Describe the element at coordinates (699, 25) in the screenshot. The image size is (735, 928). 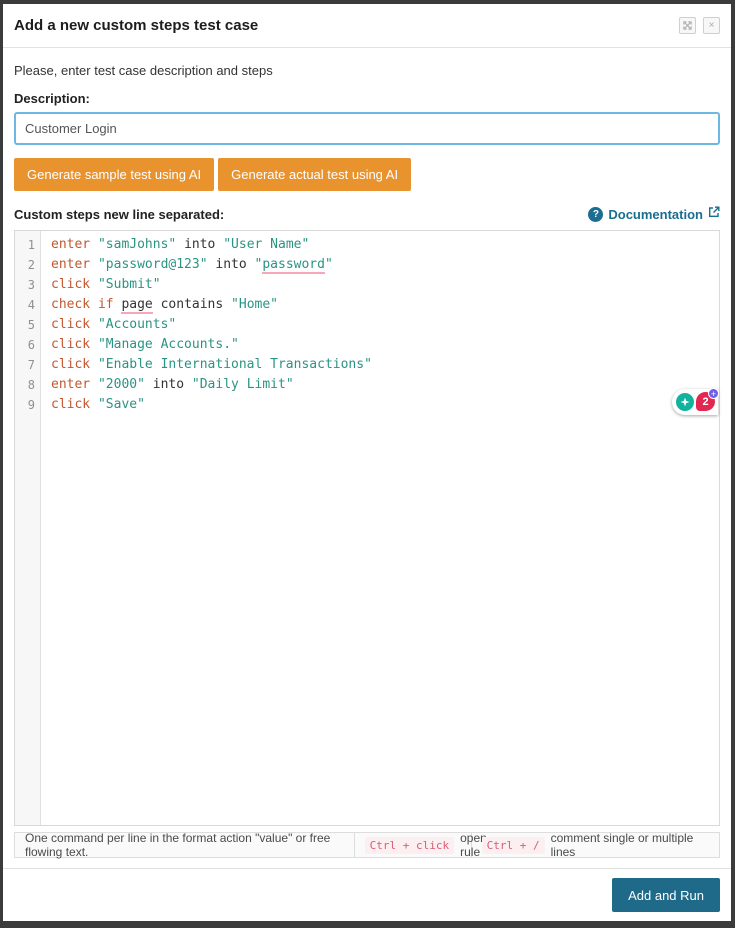
I see `window-controls: ×` at that location.